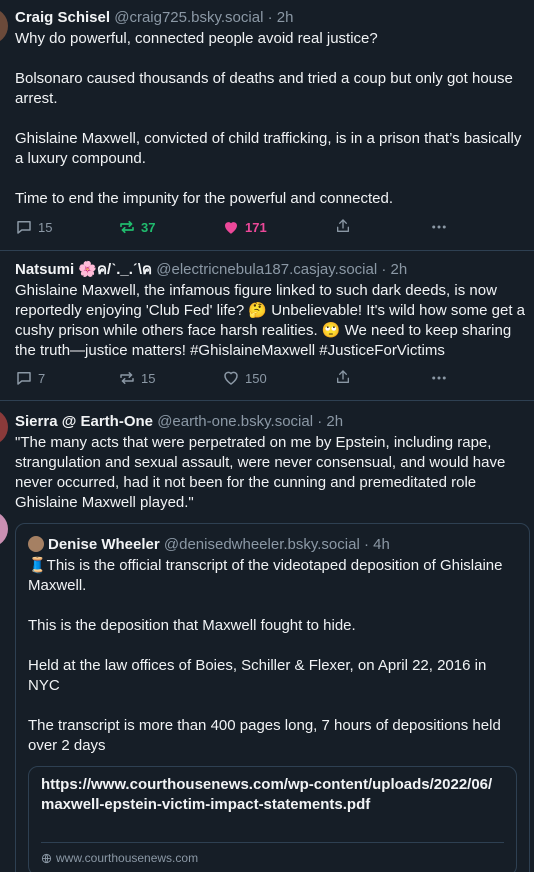 Image resolution: width=534 pixels, height=872 pixels. What do you see at coordinates (33, 227) in the screenshot?
I see `reply-button: 15` at bounding box center [33, 227].